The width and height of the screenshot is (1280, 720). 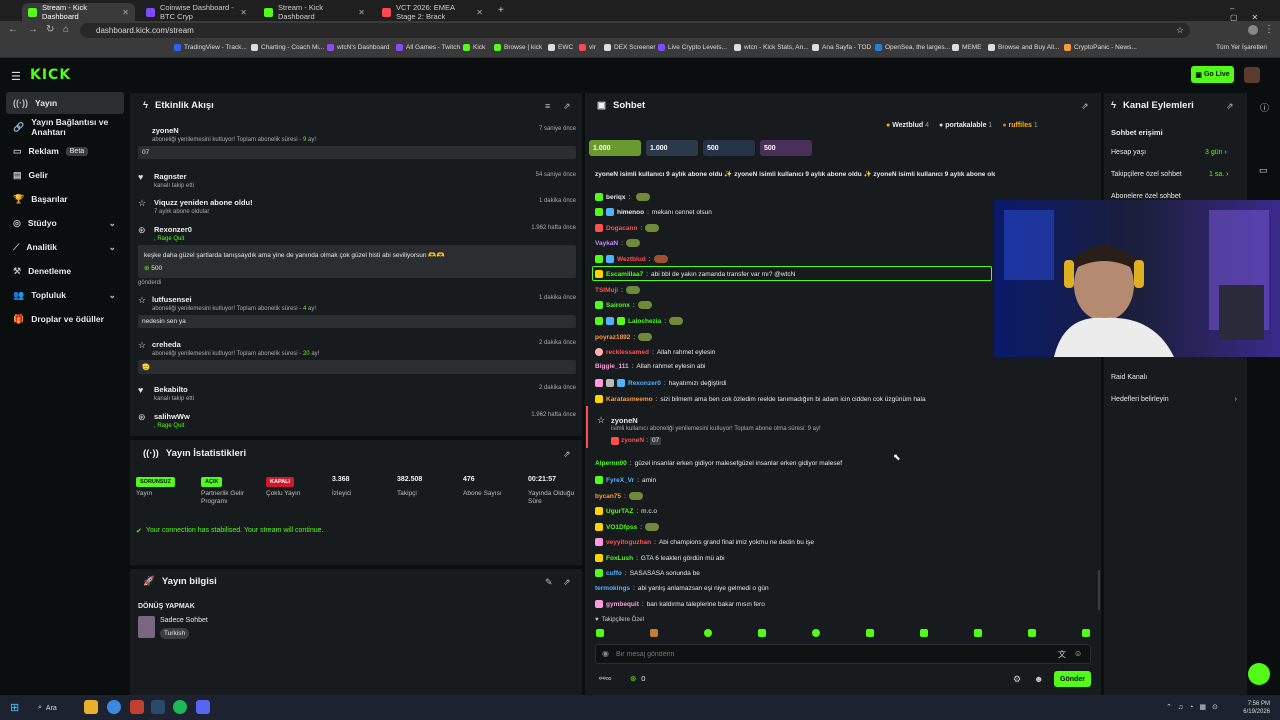 What do you see at coordinates (1259, 674) in the screenshot?
I see `kick-chat-bubble-icon` at bounding box center [1259, 674].